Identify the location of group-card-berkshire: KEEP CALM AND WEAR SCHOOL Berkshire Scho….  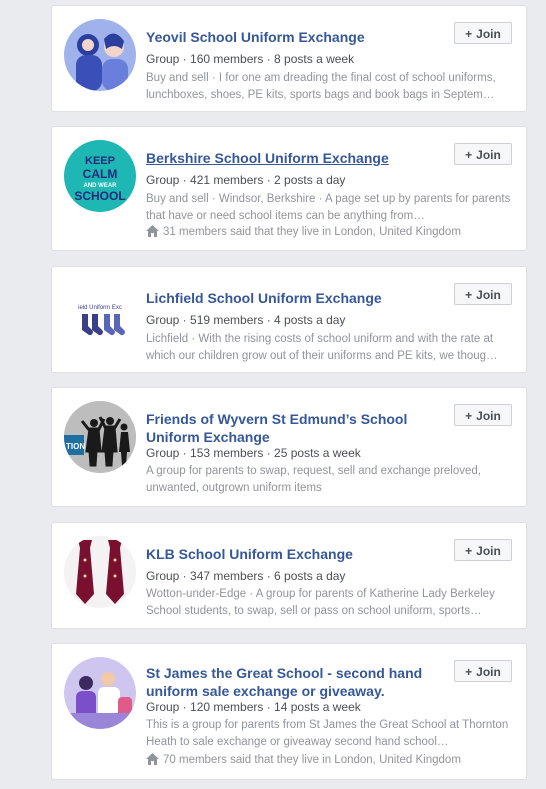
(289, 188).